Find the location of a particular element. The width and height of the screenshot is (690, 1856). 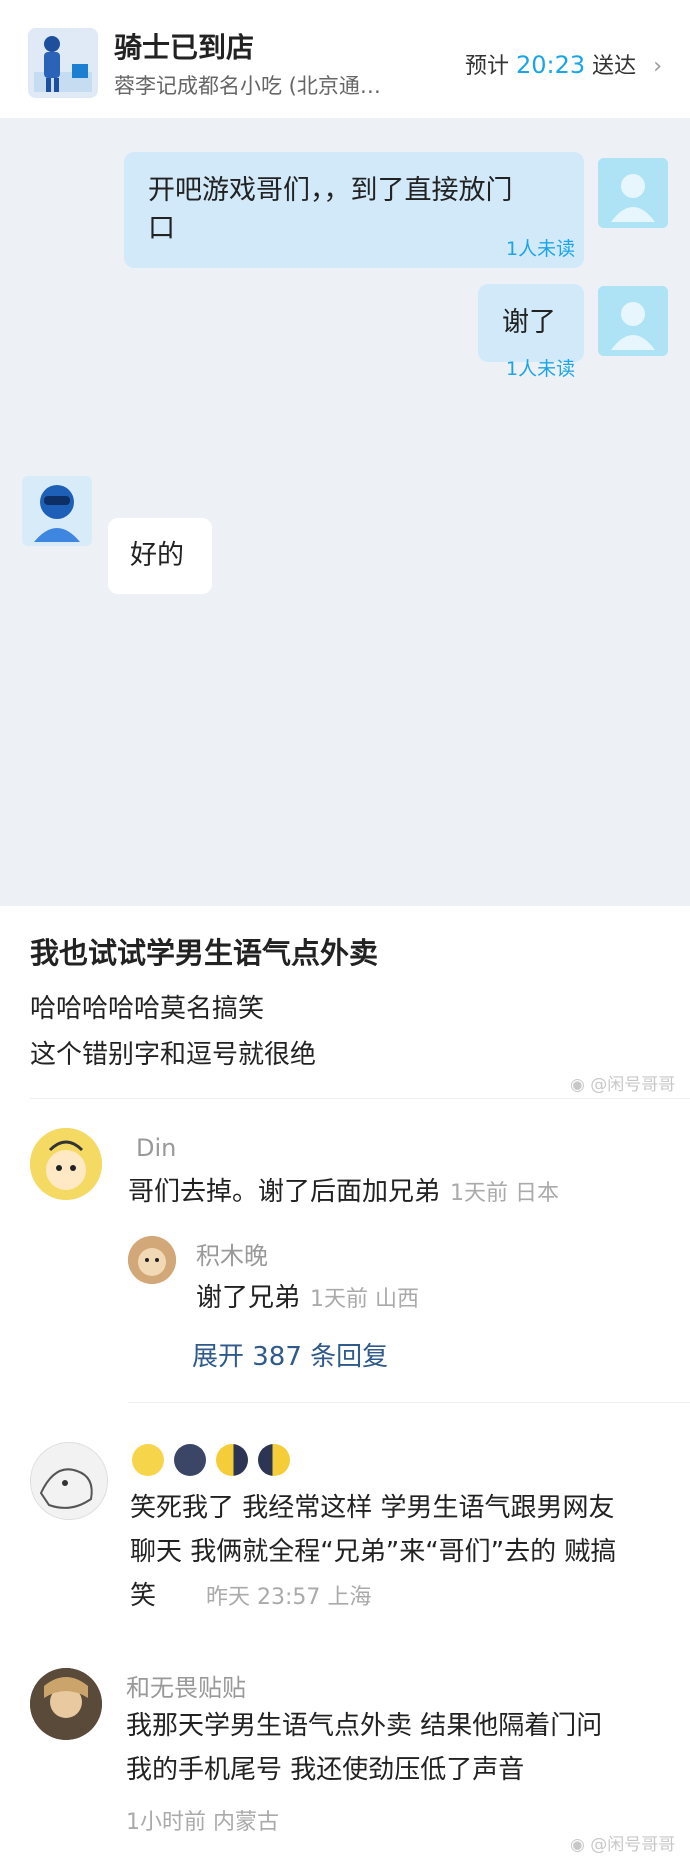

comment-body: 哥们去掉。谢了后面加兄弟 is located at coordinates (284, 1192).